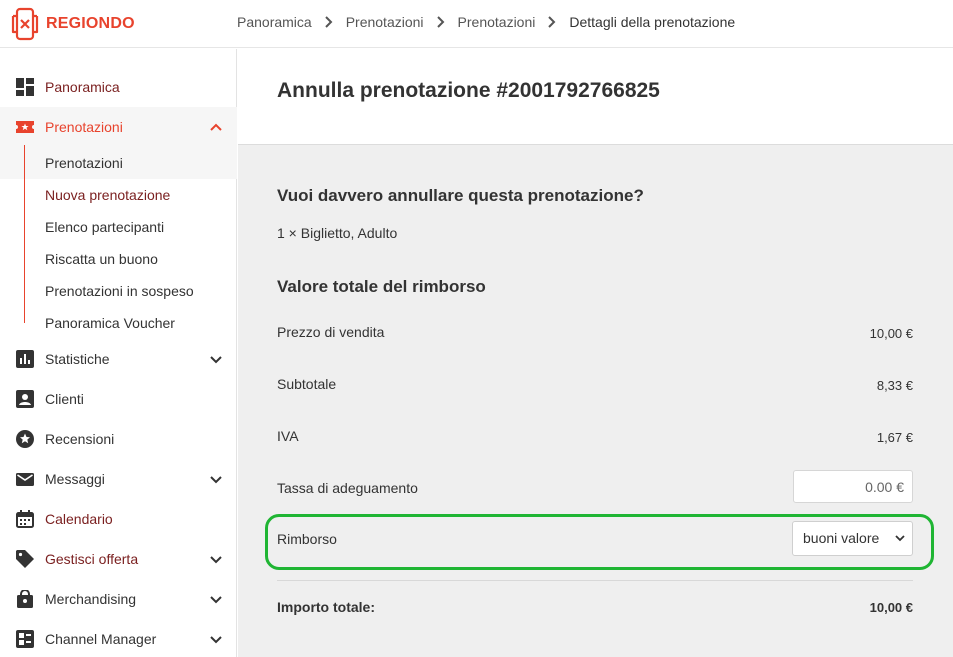 Image resolution: width=953 pixels, height=657 pixels. Describe the element at coordinates (84, 163) in the screenshot. I see `submenu-item-bookings: Prenotazioni` at that location.